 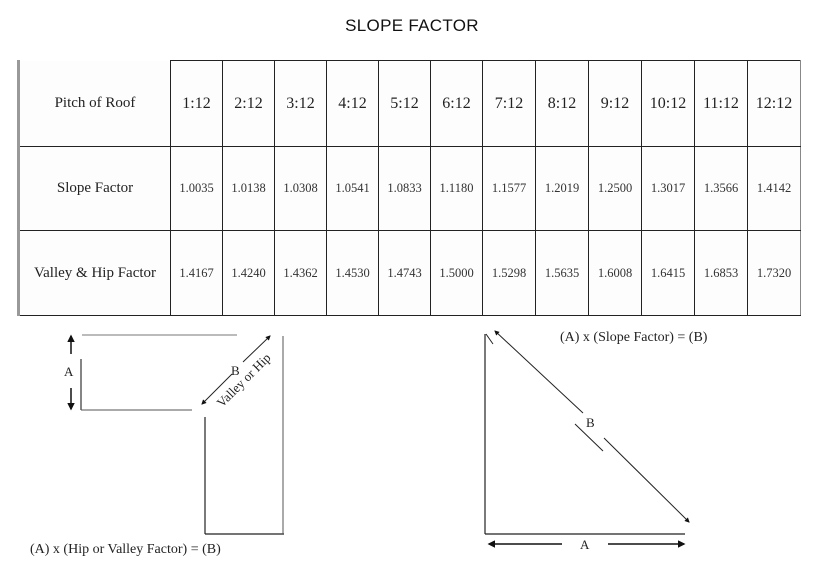 I want to click on valley-hip-factor-cell: 1.6853, so click(x=721, y=273).